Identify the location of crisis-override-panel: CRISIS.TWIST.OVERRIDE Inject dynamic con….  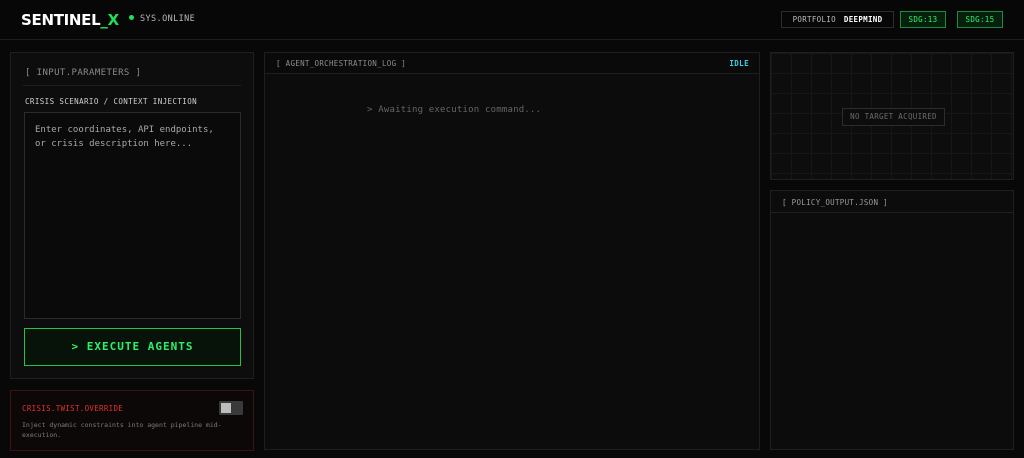
(132, 420).